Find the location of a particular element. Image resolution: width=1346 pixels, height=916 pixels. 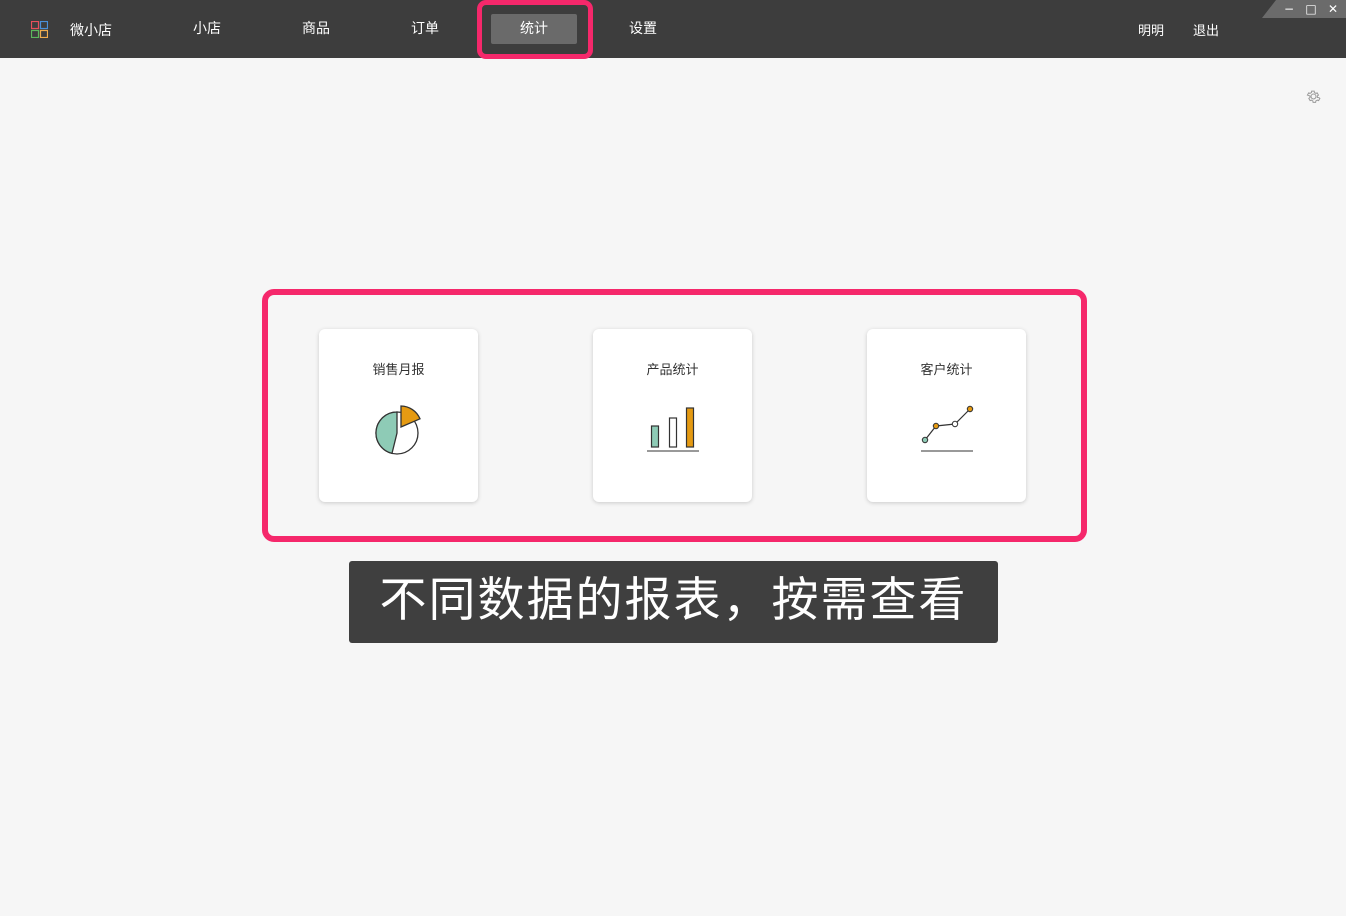

report-card-product-statistics: 产品统计 is located at coordinates (672, 415).